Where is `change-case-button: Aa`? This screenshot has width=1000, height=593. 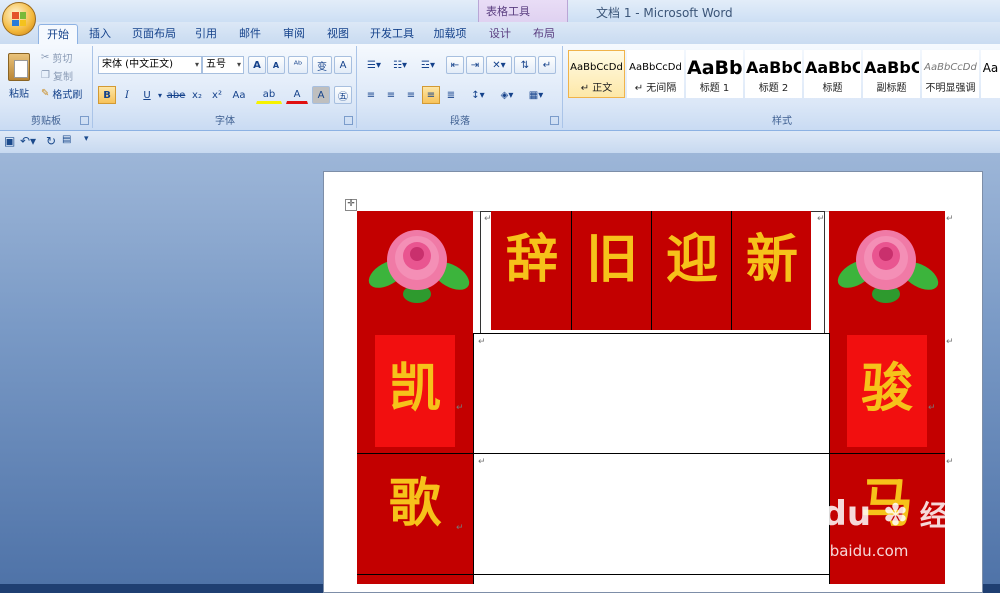
change-case-button: Aa is located at coordinates (239, 95).